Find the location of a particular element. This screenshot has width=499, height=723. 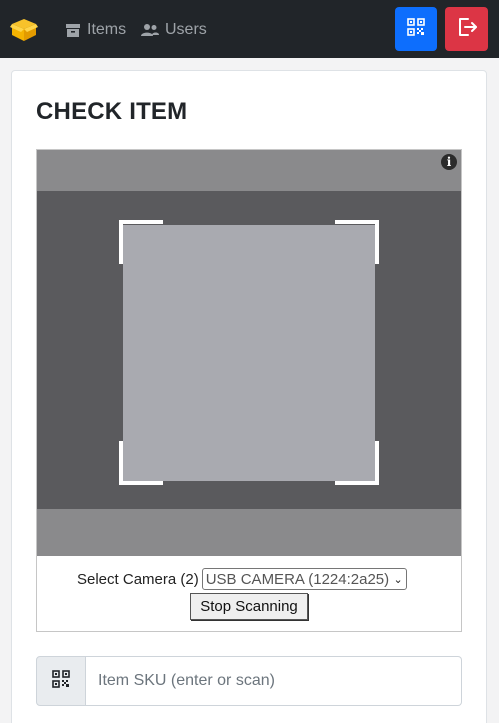

sku-input-group is located at coordinates (249, 681).